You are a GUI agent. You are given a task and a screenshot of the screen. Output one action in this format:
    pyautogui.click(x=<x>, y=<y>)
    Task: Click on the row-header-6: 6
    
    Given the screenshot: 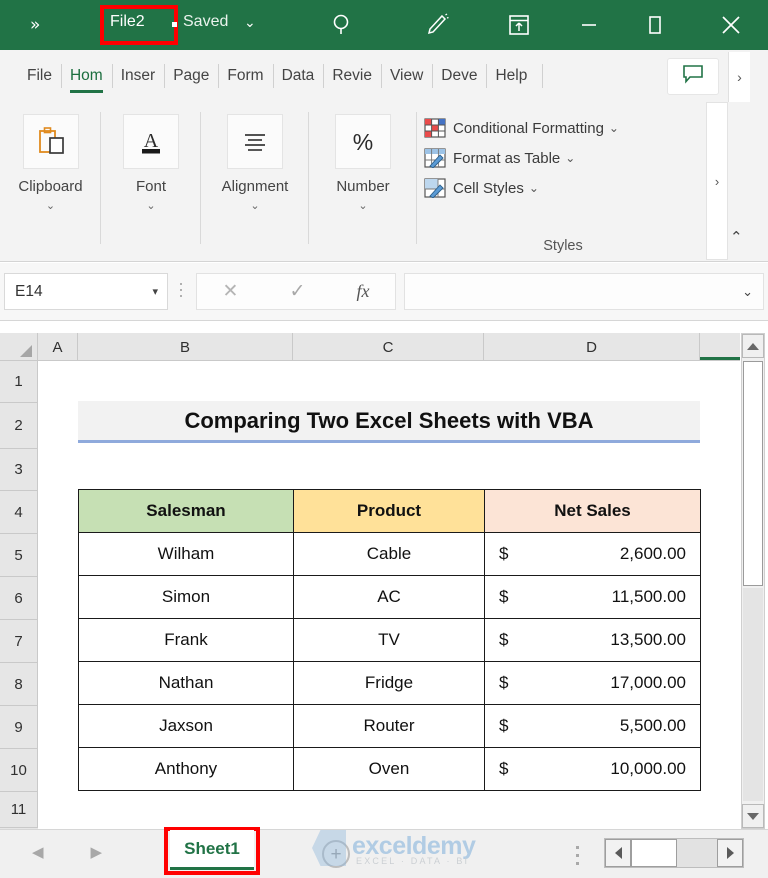 What is the action you would take?
    pyautogui.click(x=19, y=598)
    